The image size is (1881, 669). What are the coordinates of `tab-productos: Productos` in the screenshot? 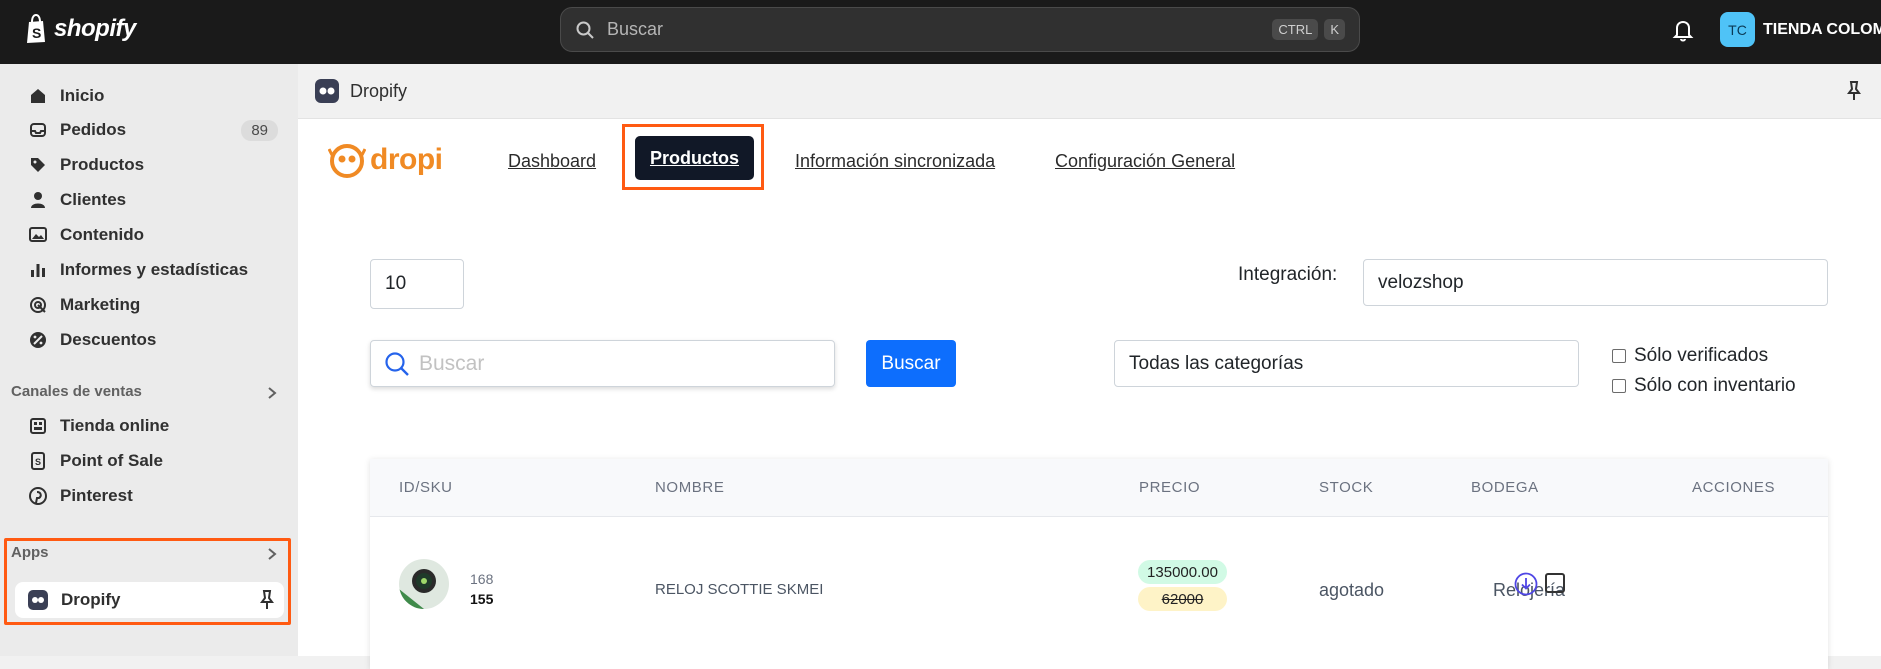 It's located at (694, 158).